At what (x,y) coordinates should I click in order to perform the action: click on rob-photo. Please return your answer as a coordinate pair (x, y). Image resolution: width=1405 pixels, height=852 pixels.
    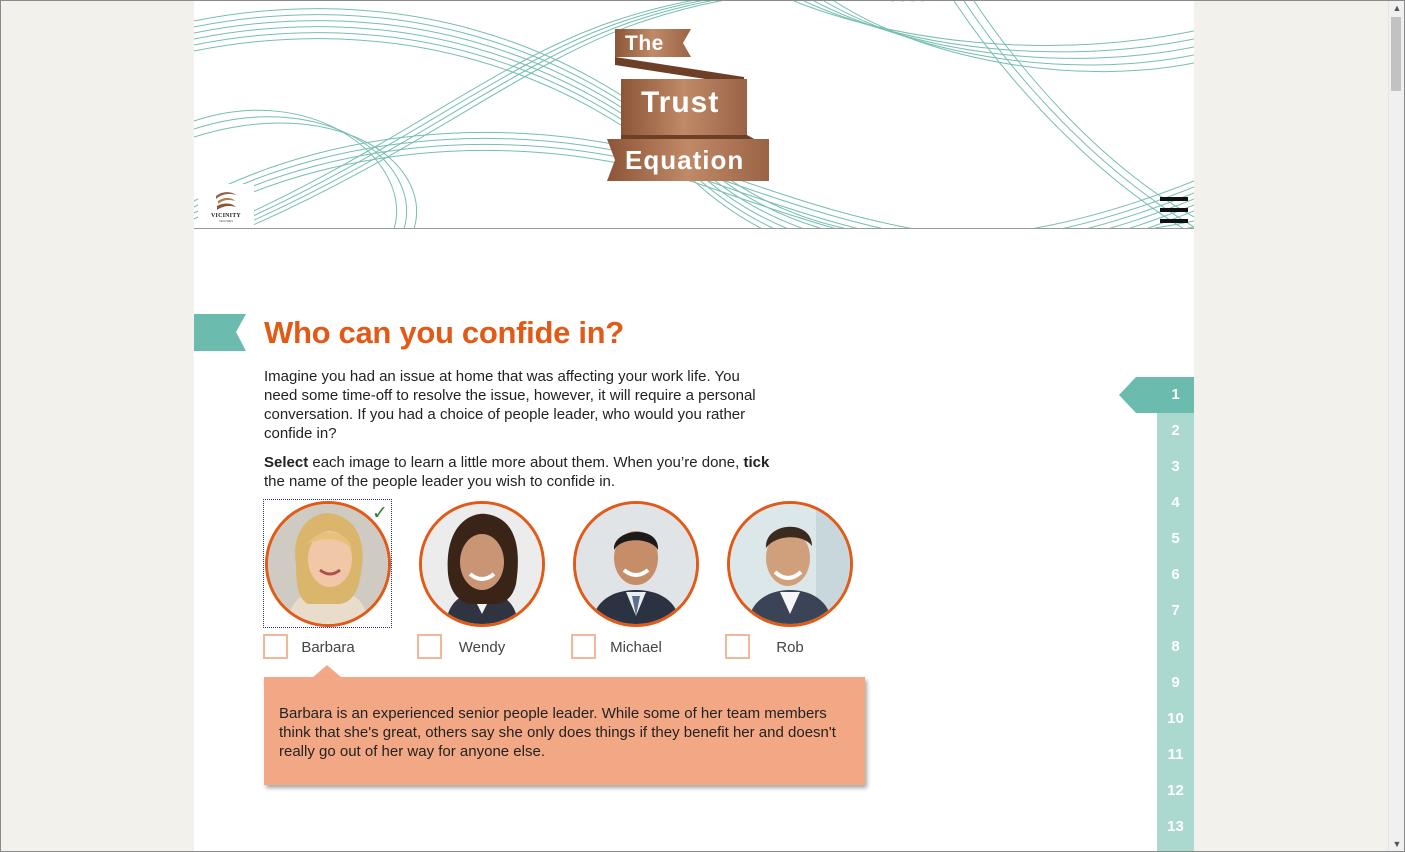
    Looking at the image, I should click on (790, 564).